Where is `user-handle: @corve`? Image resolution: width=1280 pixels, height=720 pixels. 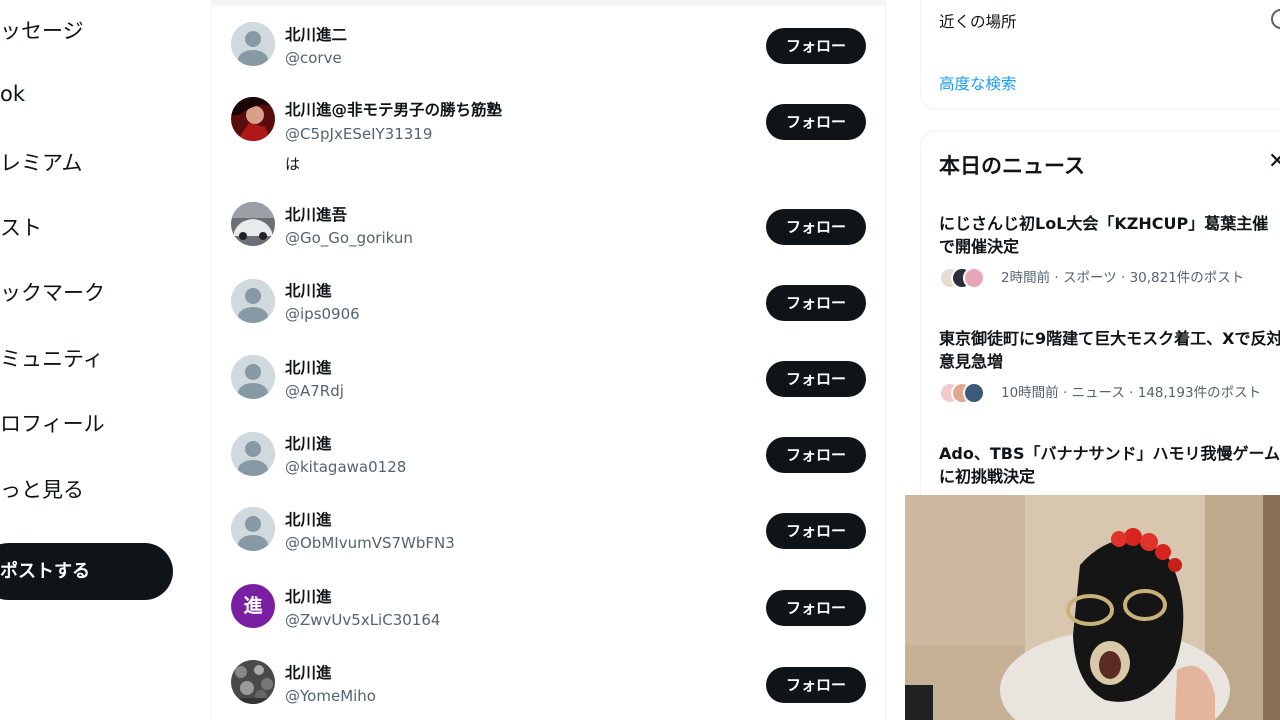
user-handle: @corve is located at coordinates (313, 58).